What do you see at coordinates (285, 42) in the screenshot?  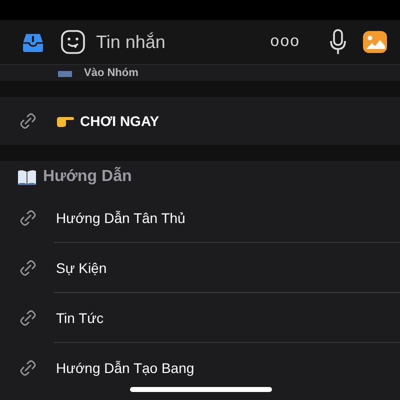 I see `more-button: ooo` at bounding box center [285, 42].